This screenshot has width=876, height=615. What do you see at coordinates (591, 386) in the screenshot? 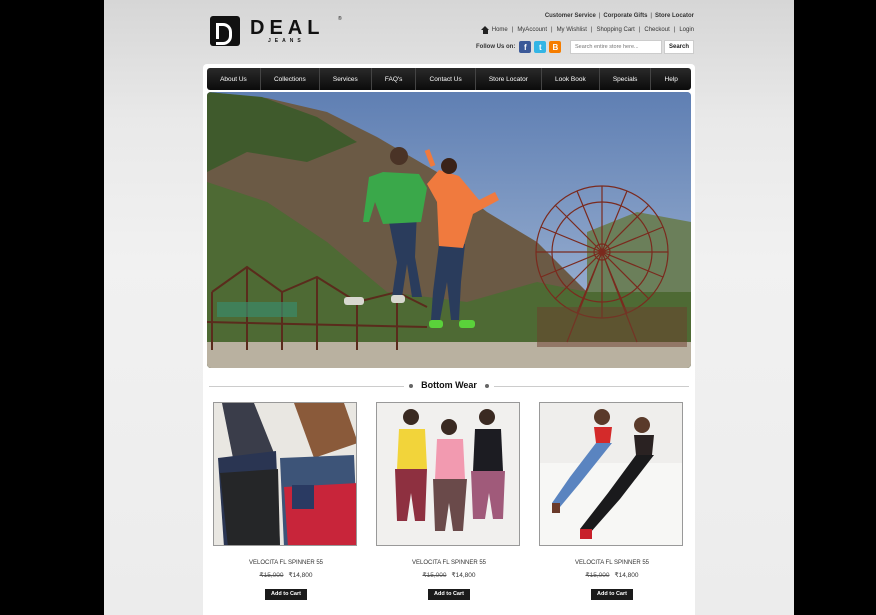
I see `section-rule-right` at bounding box center [591, 386].